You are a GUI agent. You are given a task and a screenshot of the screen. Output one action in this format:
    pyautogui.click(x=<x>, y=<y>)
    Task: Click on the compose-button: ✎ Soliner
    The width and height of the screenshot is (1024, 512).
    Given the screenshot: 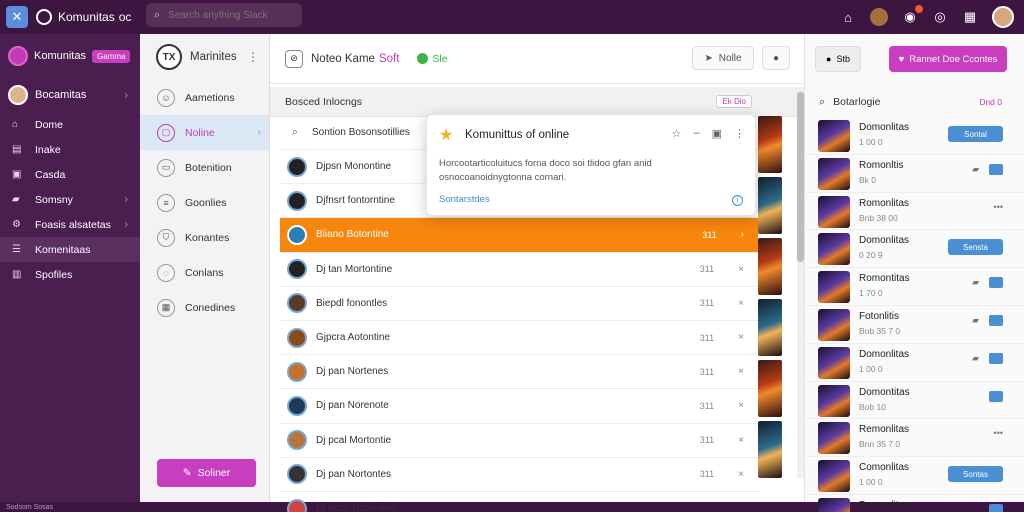 What is the action you would take?
    pyautogui.click(x=206, y=473)
    